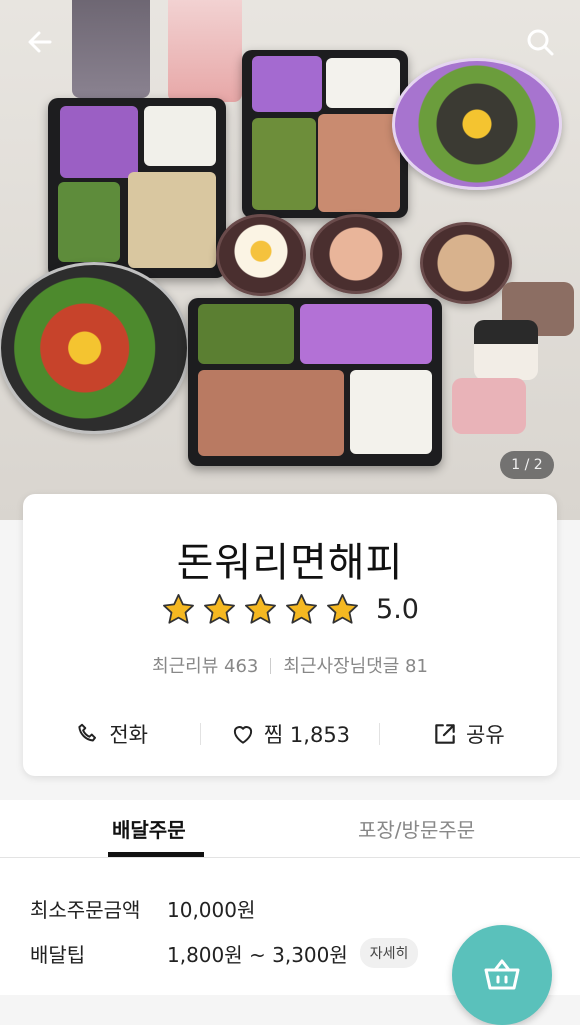  Describe the element at coordinates (416, 828) in the screenshot. I see `tab-pickup: 포장/방문주문` at that location.